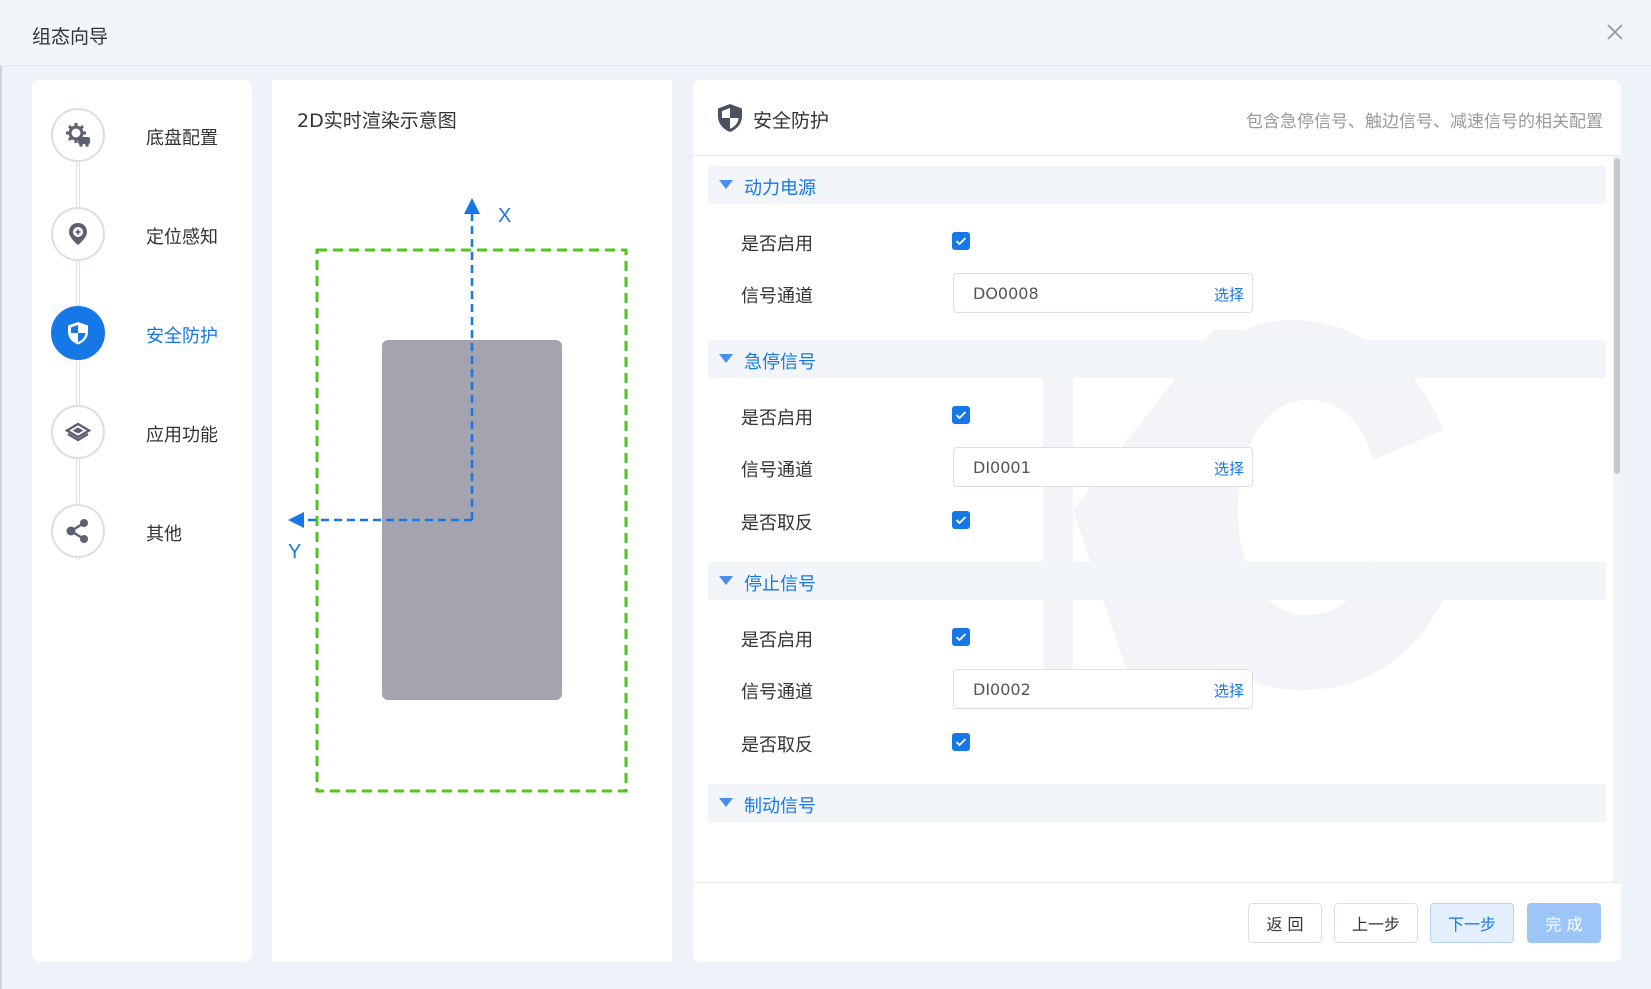 Image resolution: width=1651 pixels, height=989 pixels. I want to click on estop-invert-checkbox, so click(961, 520).